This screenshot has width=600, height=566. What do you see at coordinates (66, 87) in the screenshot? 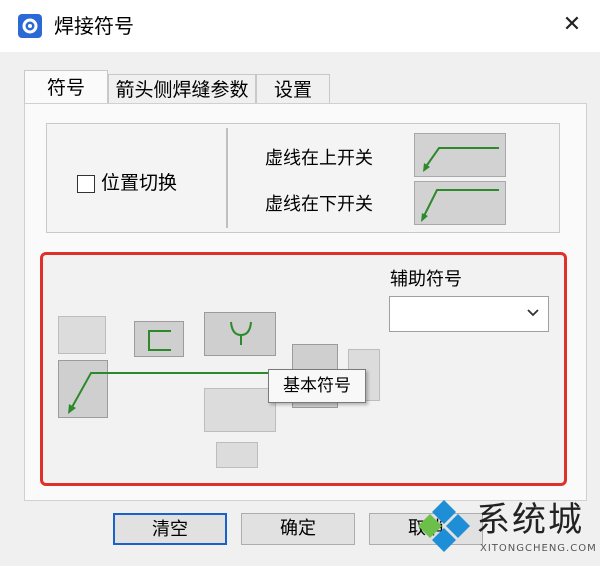
I see `tab-symbol: 符号` at bounding box center [66, 87].